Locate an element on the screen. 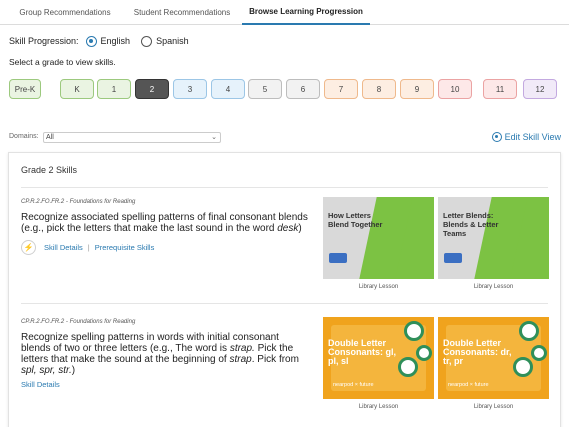 The width and height of the screenshot is (569, 427). radio-english: English is located at coordinates (108, 41).